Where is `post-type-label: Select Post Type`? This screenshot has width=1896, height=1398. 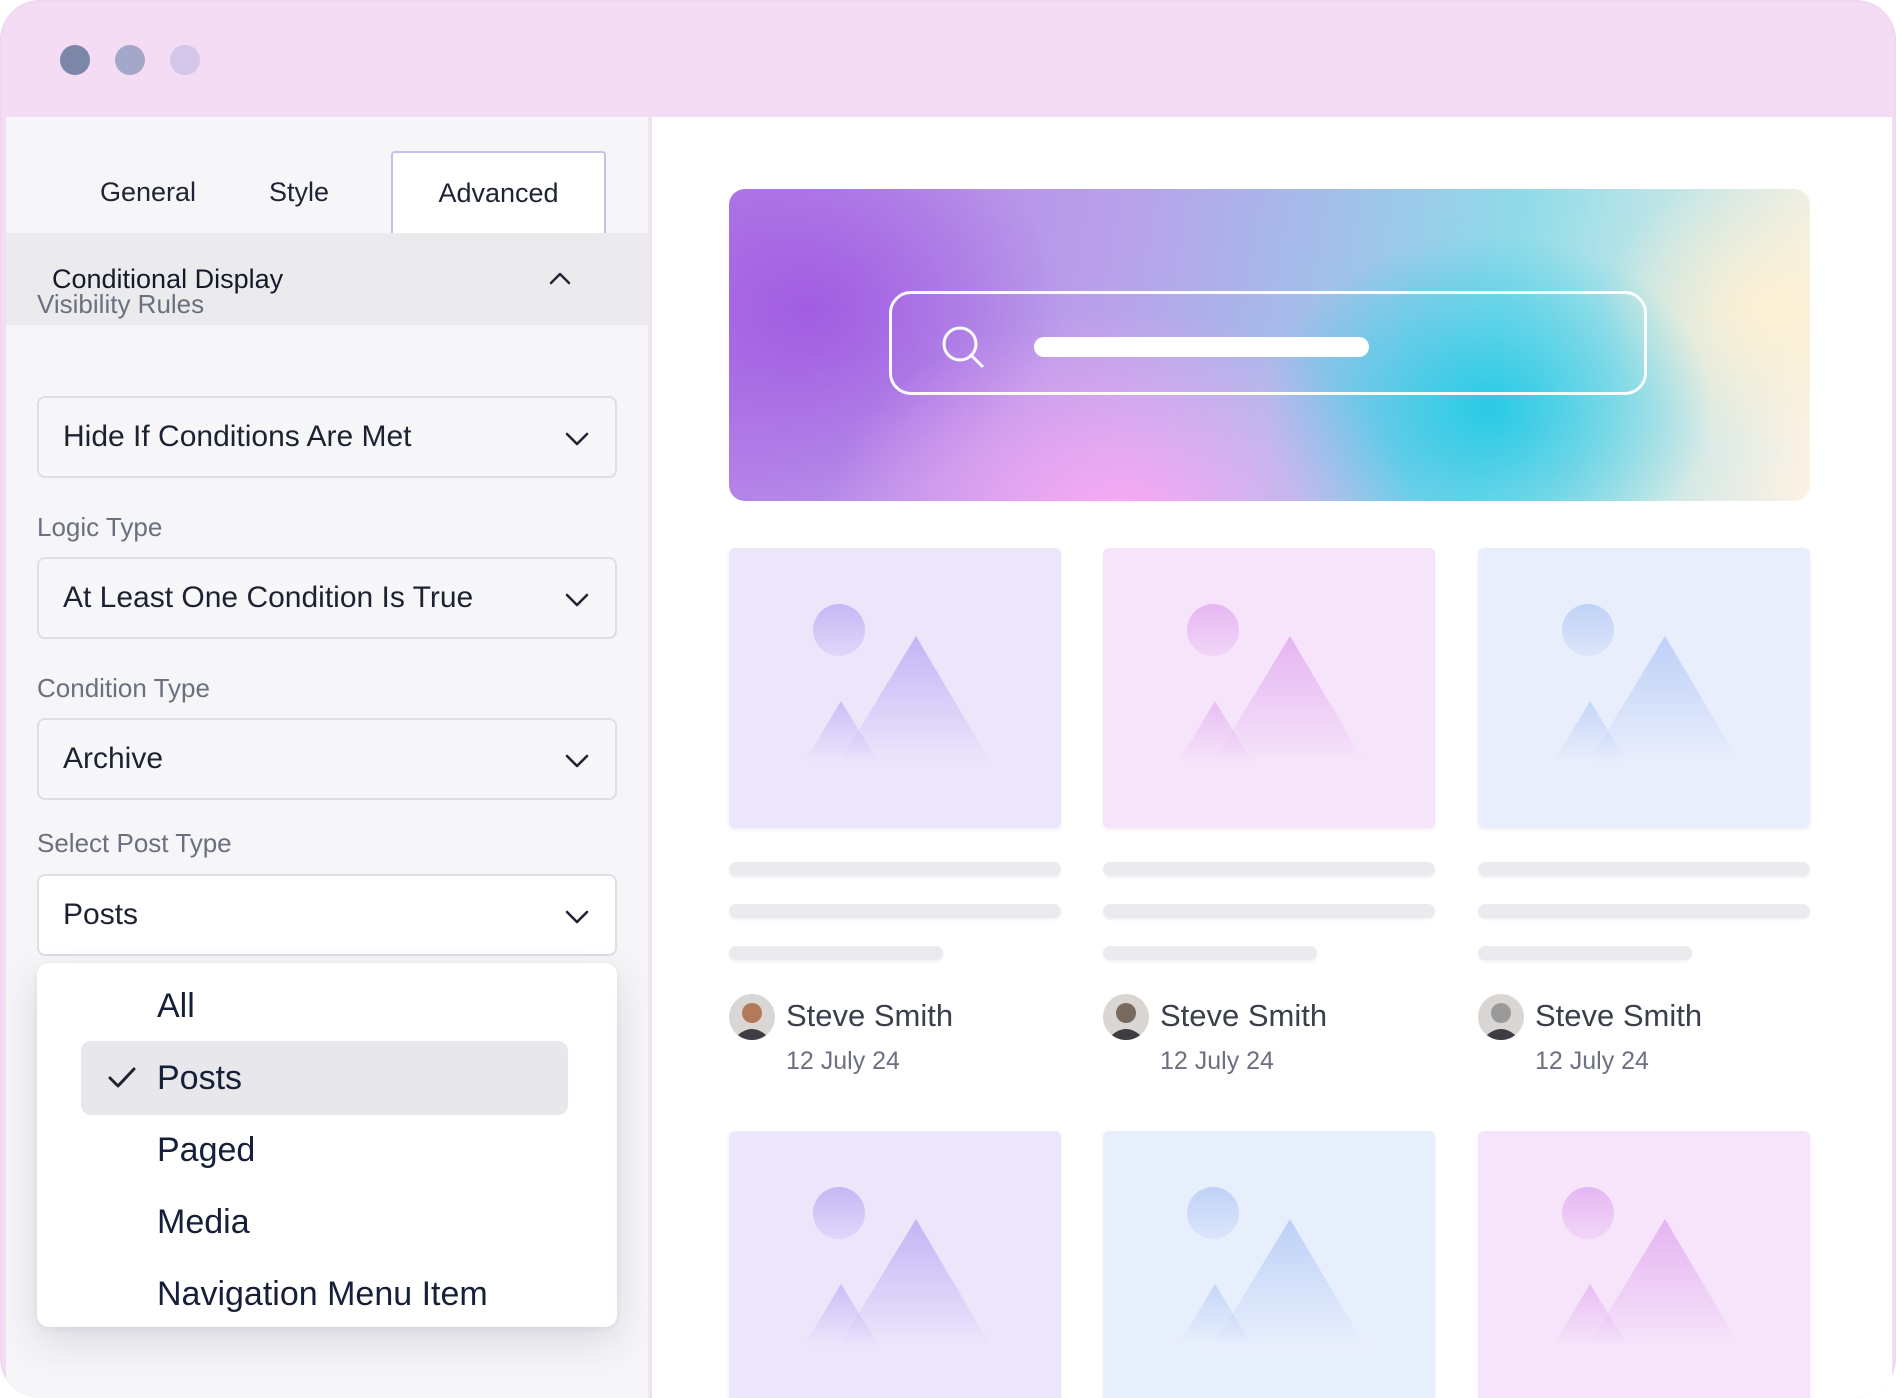
post-type-label: Select Post Type is located at coordinates (134, 843).